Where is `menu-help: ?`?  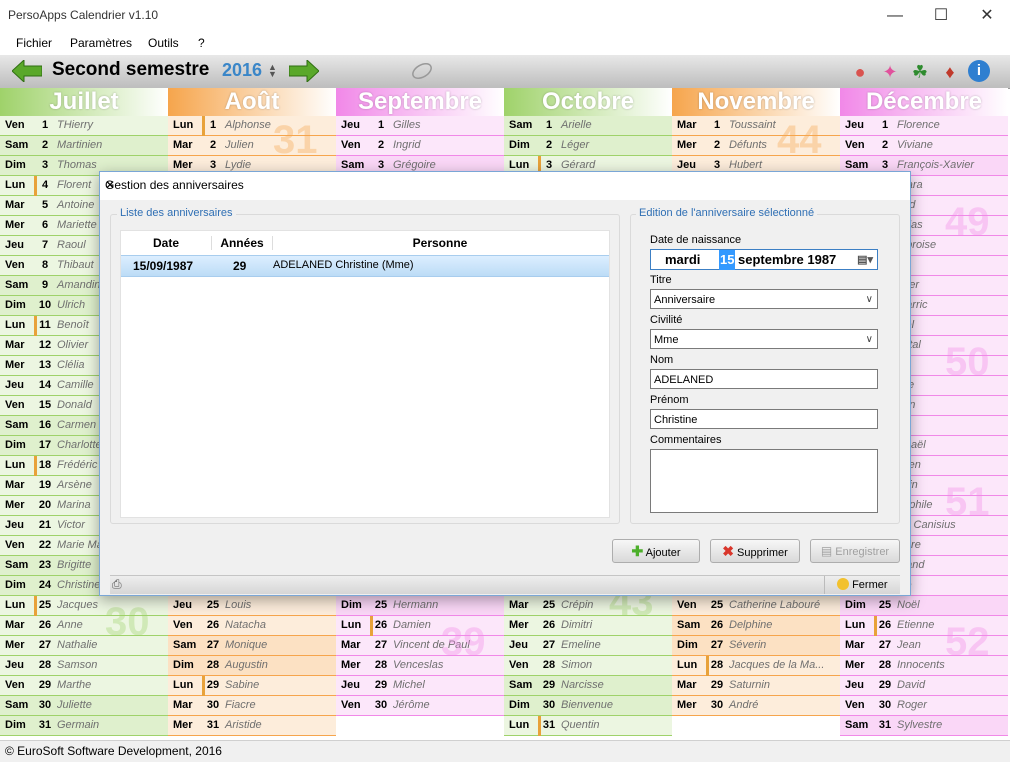
menu-help: ? is located at coordinates (201, 43).